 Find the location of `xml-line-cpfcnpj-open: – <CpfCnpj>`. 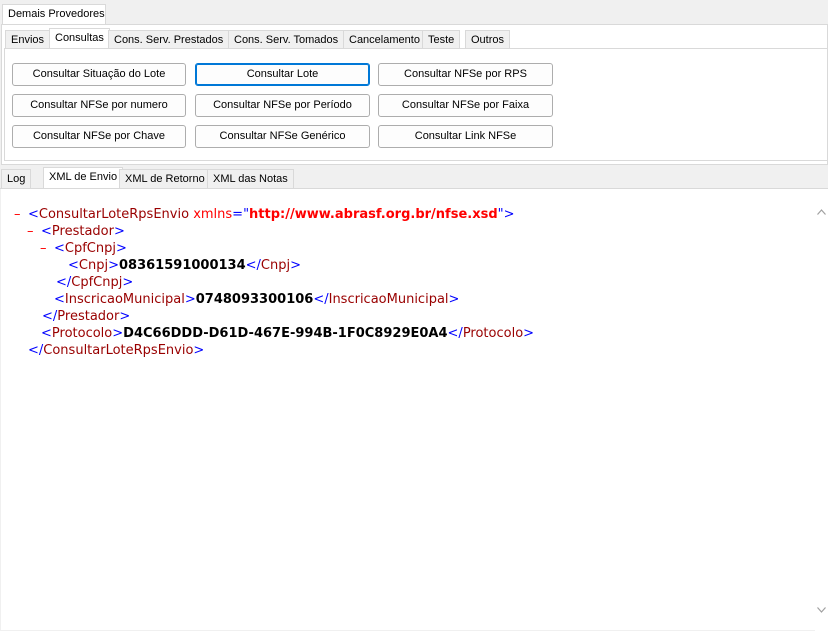

xml-line-cpfcnpj-open: – <CpfCnpj> is located at coordinates (83, 248).